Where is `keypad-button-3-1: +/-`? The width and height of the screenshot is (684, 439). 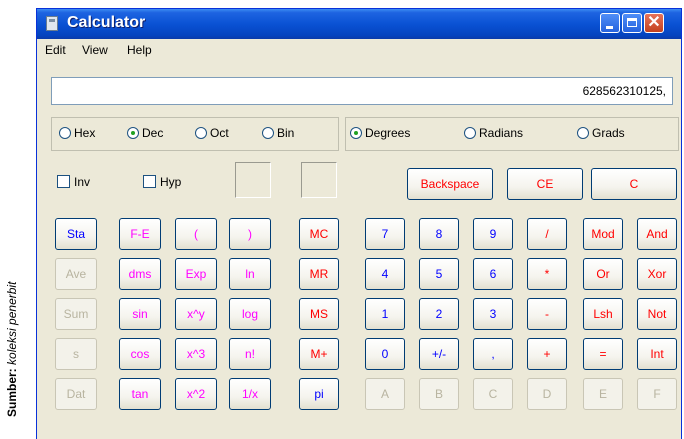
keypad-button-3-1: +/- is located at coordinates (439, 354).